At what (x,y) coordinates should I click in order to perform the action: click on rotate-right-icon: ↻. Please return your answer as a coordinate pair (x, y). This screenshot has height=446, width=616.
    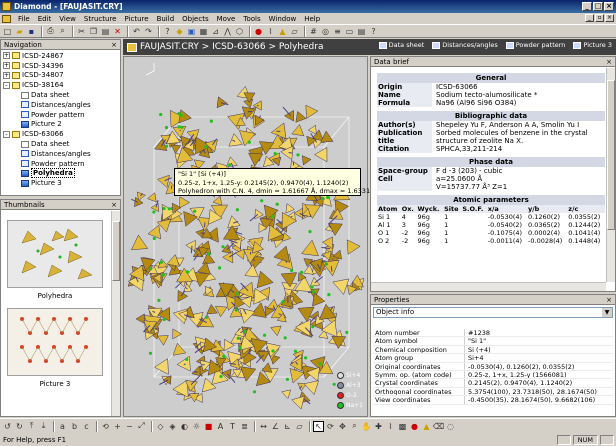
    Looking at the image, I should click on (19, 426).